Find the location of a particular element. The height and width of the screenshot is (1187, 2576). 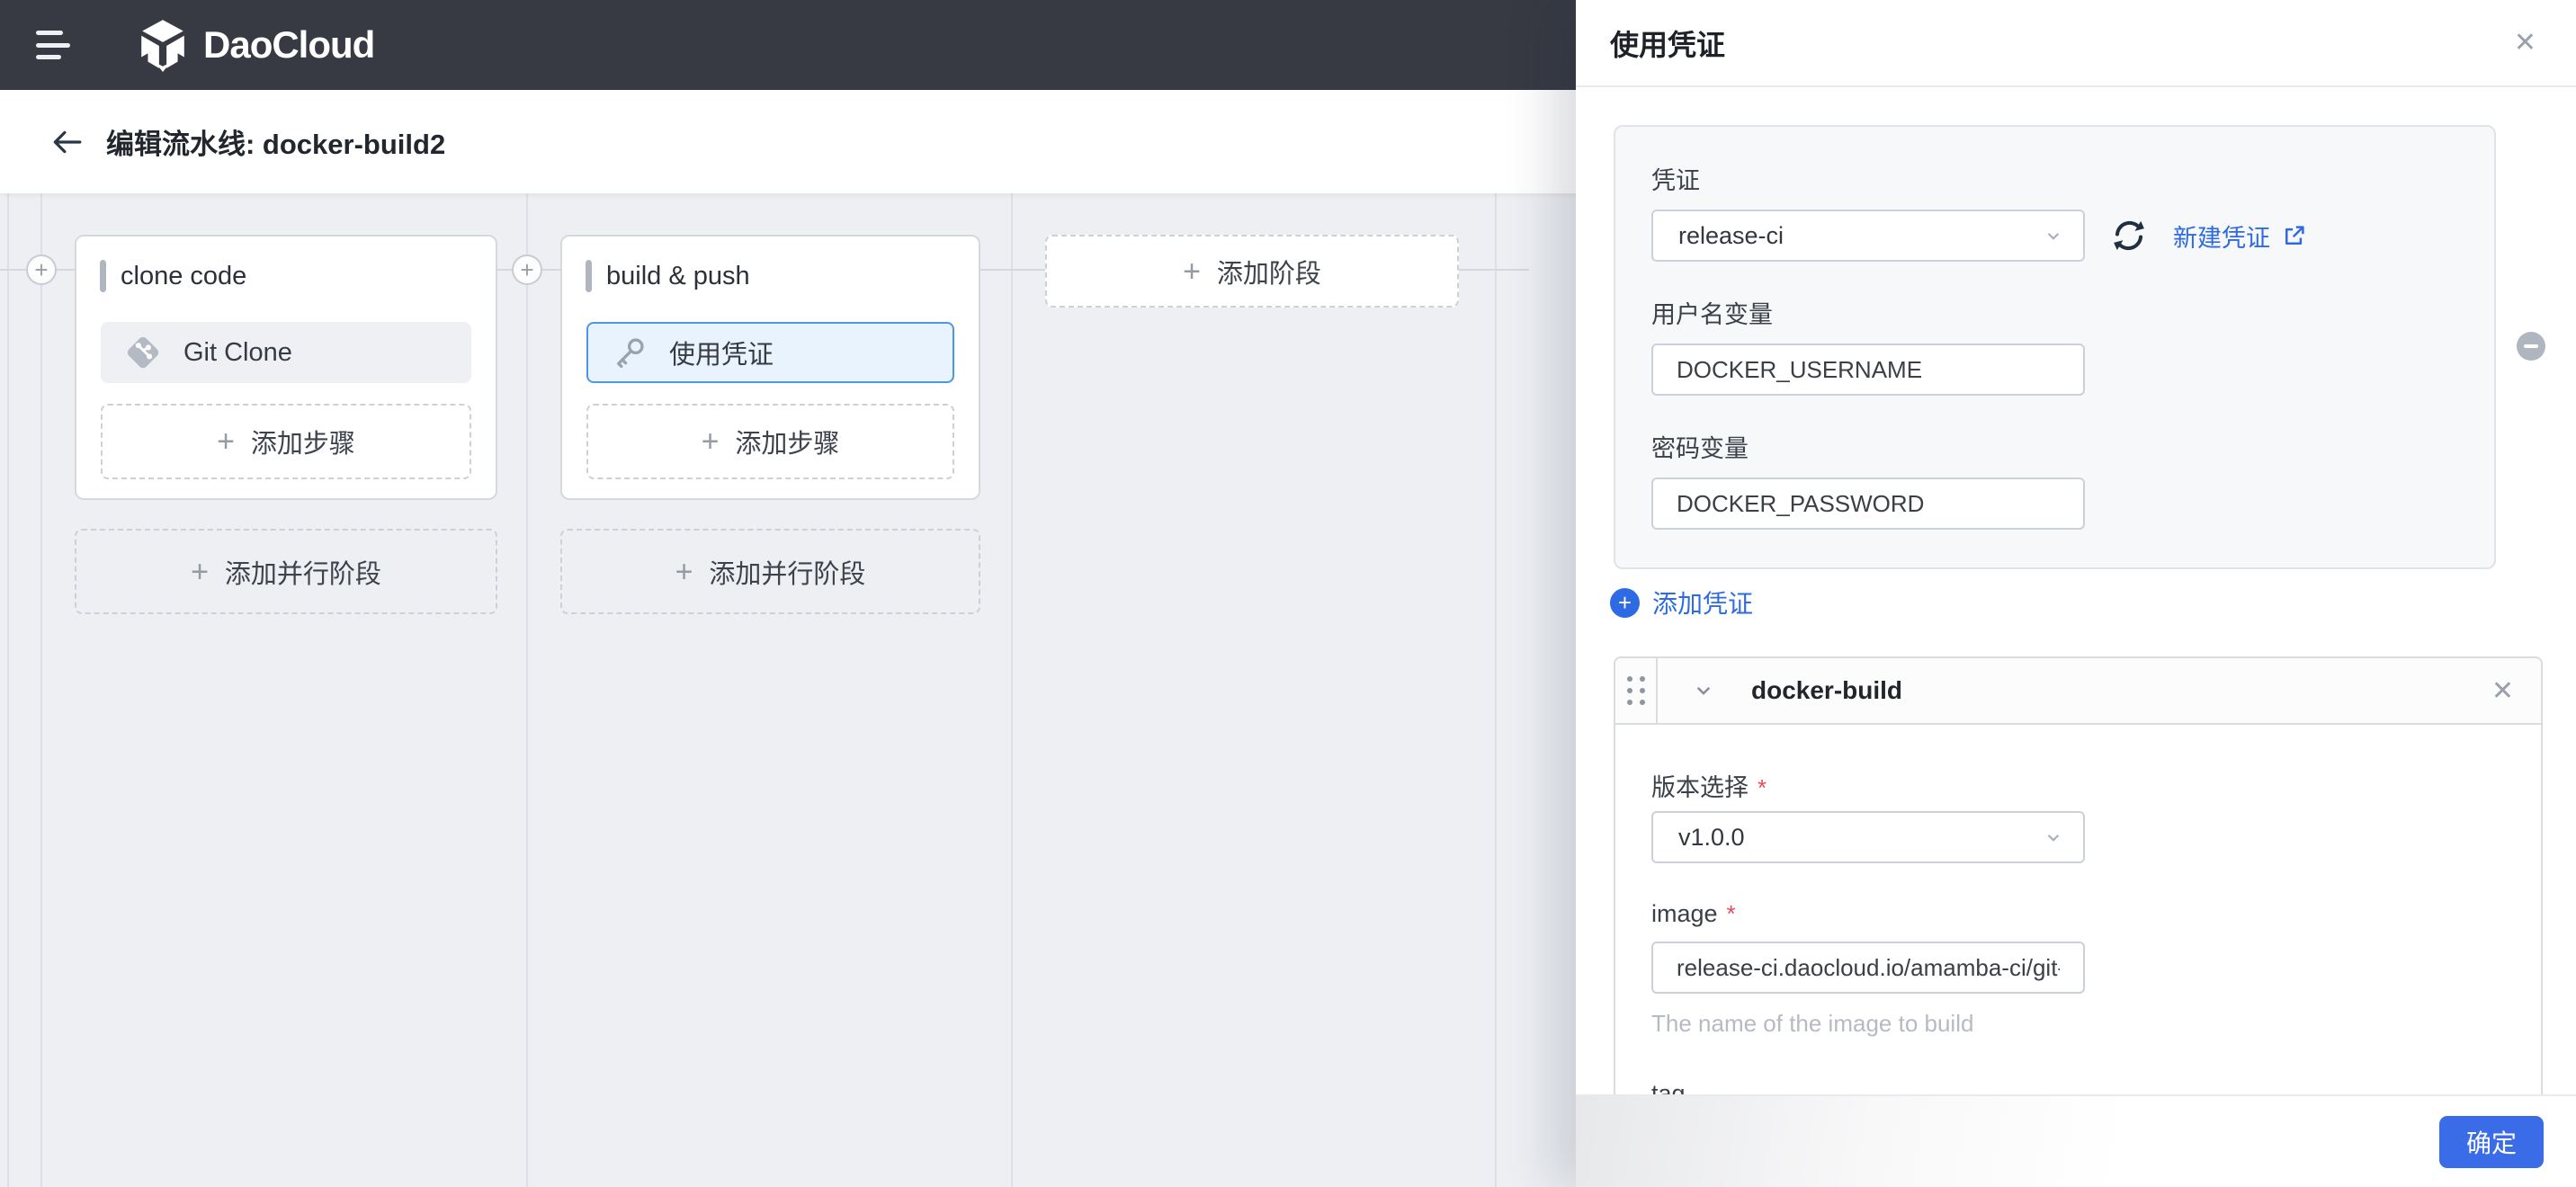

insert-stage-between-button: + is located at coordinates (527, 269).